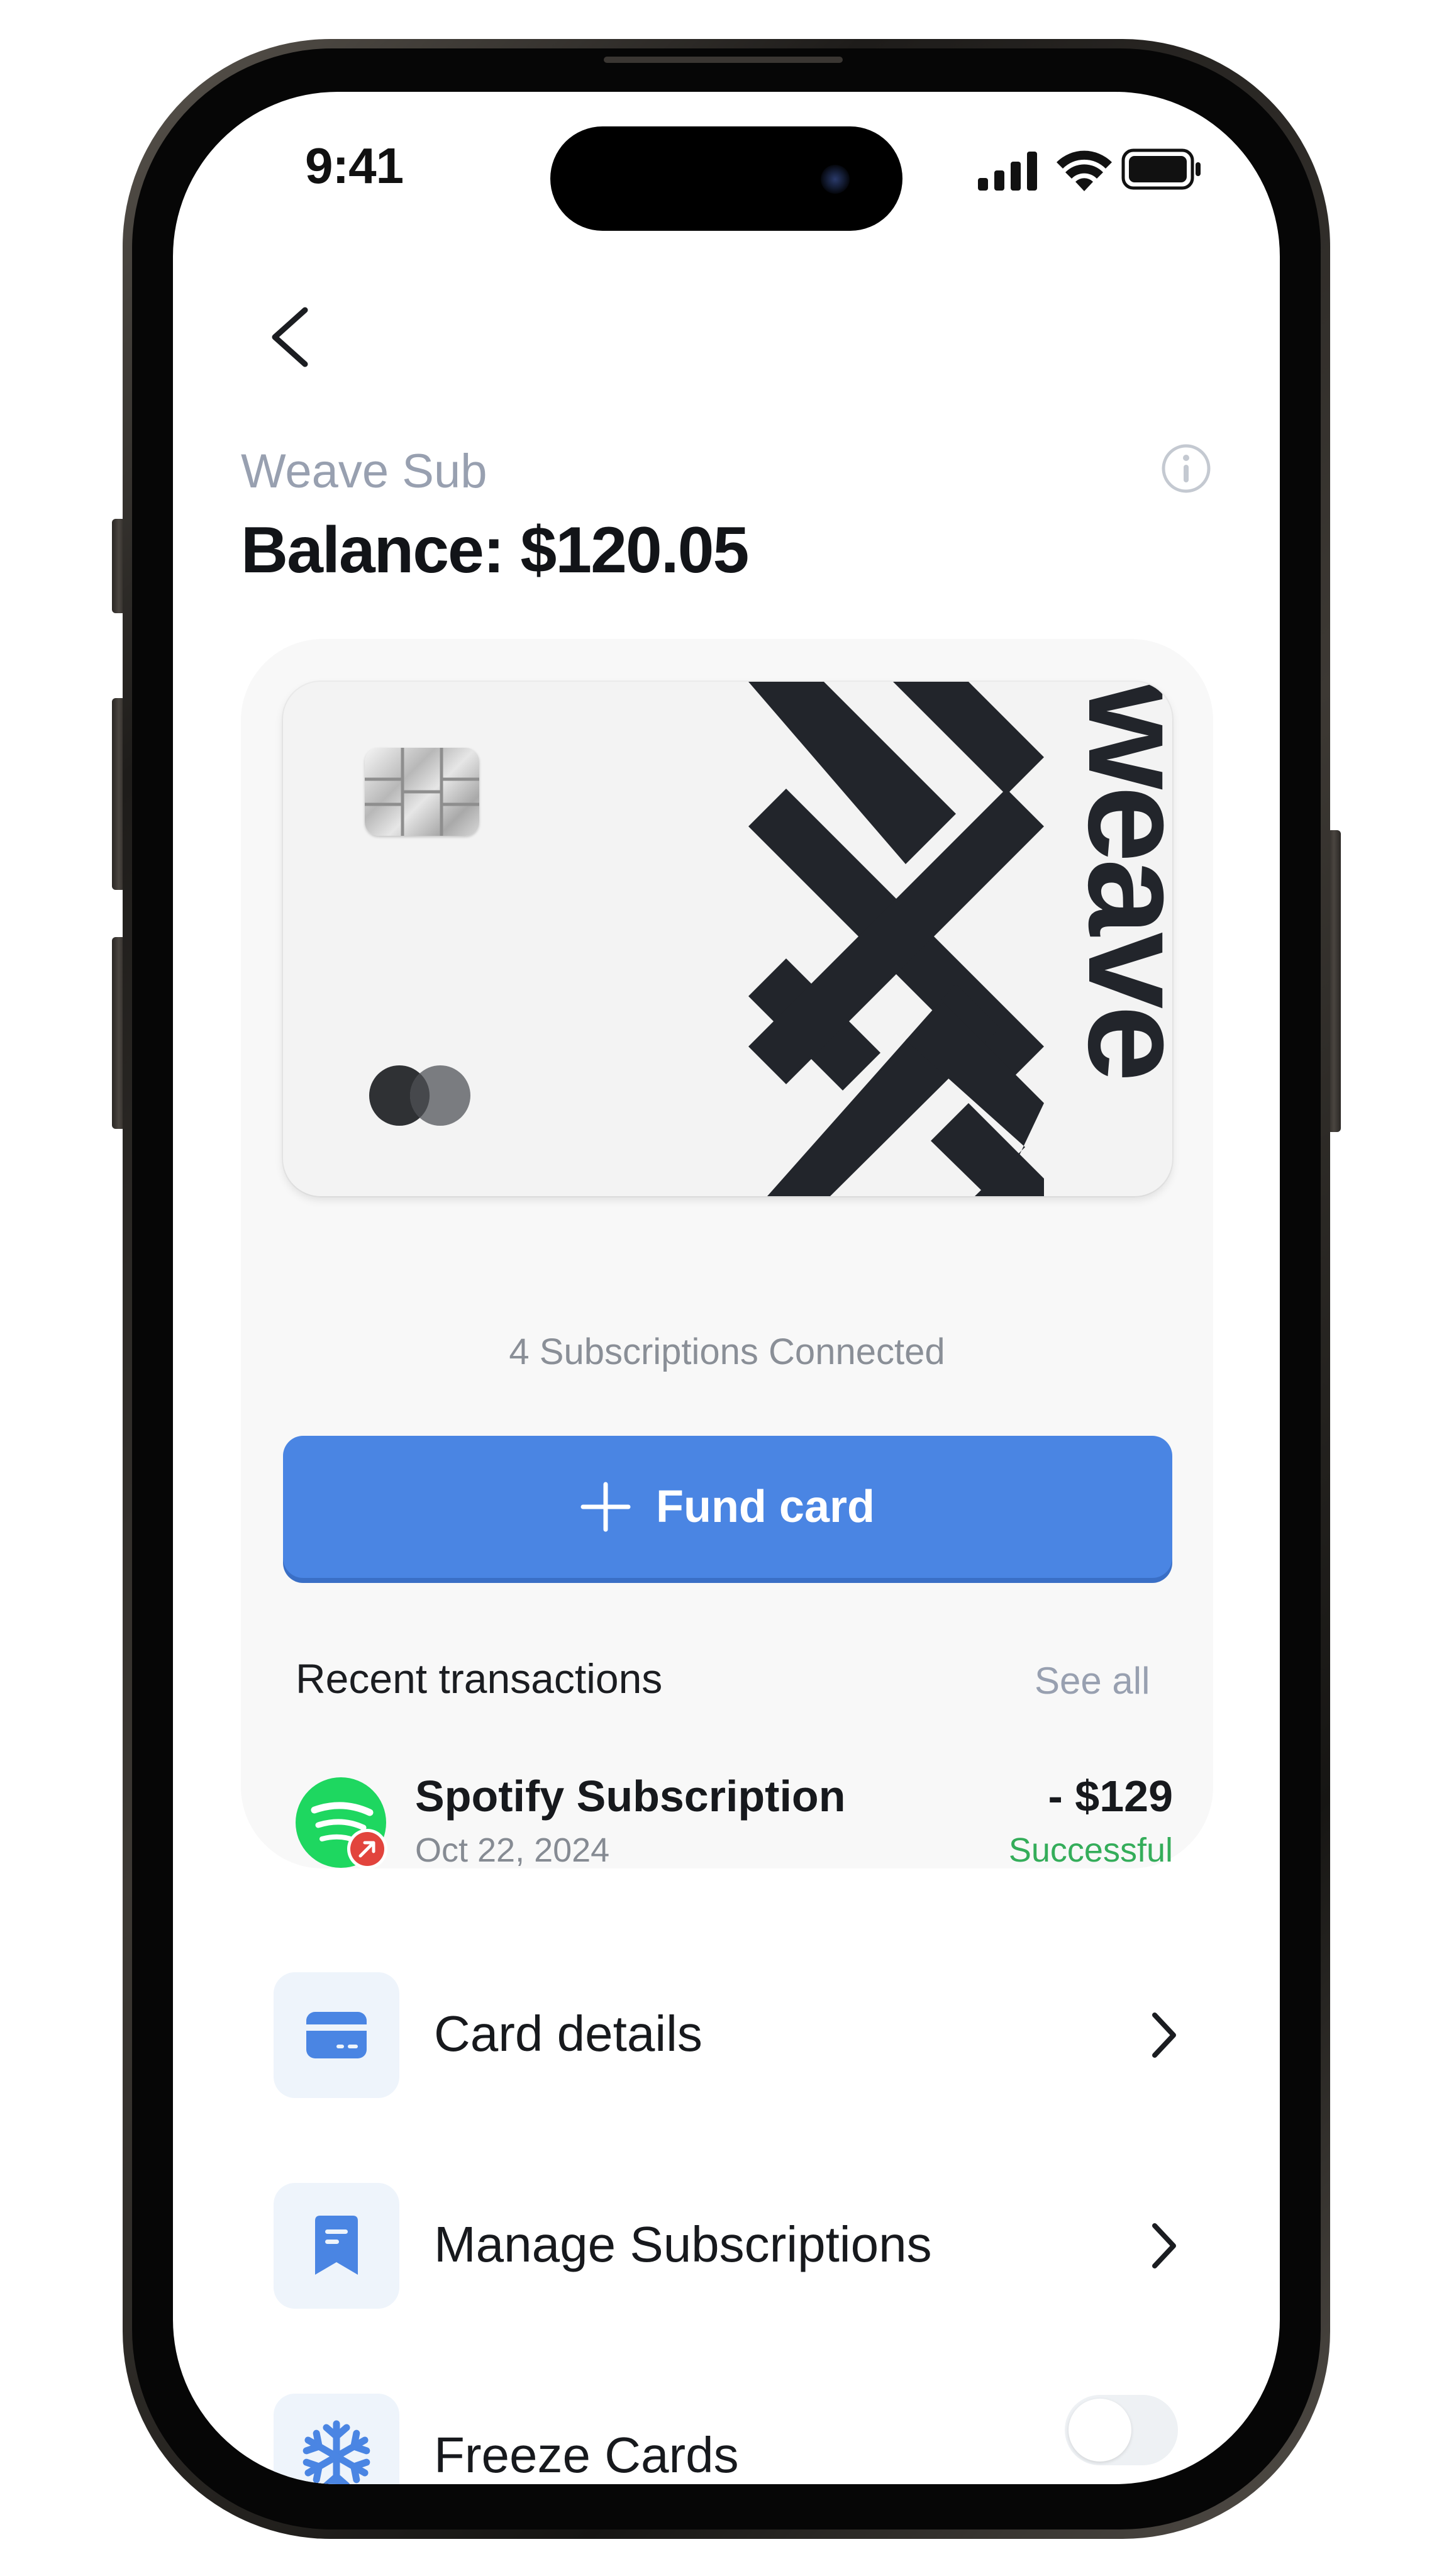 This screenshot has height=2576, width=1449. I want to click on dynamic-island, so click(726, 178).